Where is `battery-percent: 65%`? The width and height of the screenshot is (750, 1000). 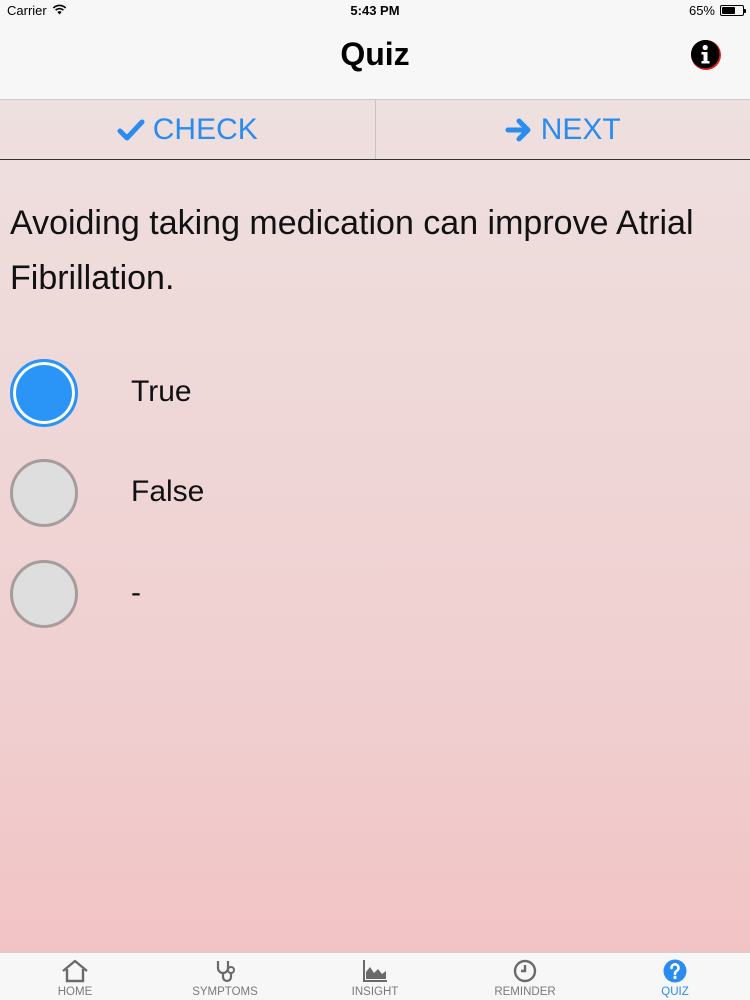
battery-percent: 65% is located at coordinates (701, 10).